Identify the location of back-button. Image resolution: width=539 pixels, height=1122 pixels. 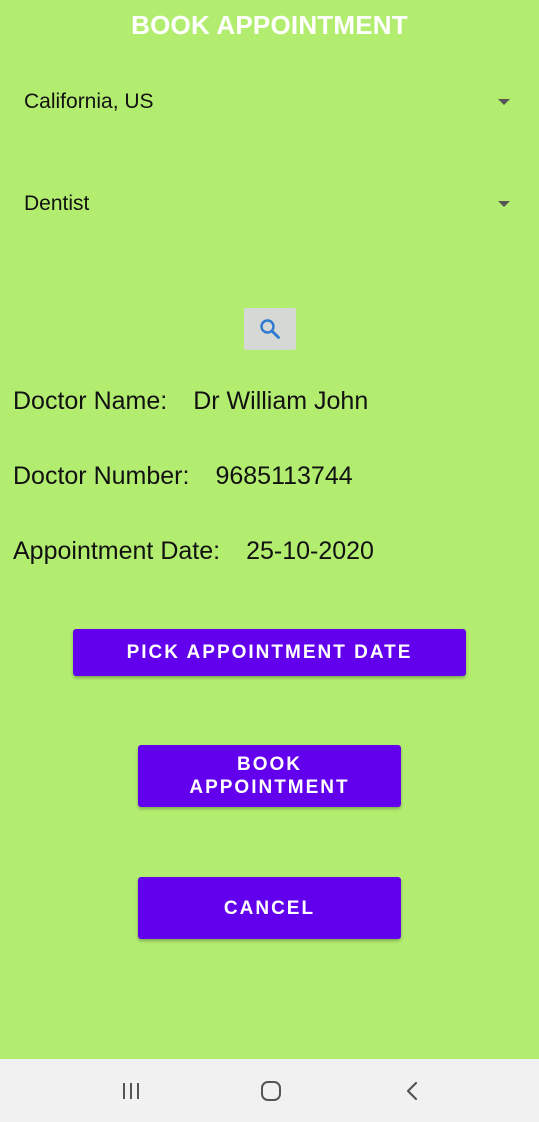
(412, 1091).